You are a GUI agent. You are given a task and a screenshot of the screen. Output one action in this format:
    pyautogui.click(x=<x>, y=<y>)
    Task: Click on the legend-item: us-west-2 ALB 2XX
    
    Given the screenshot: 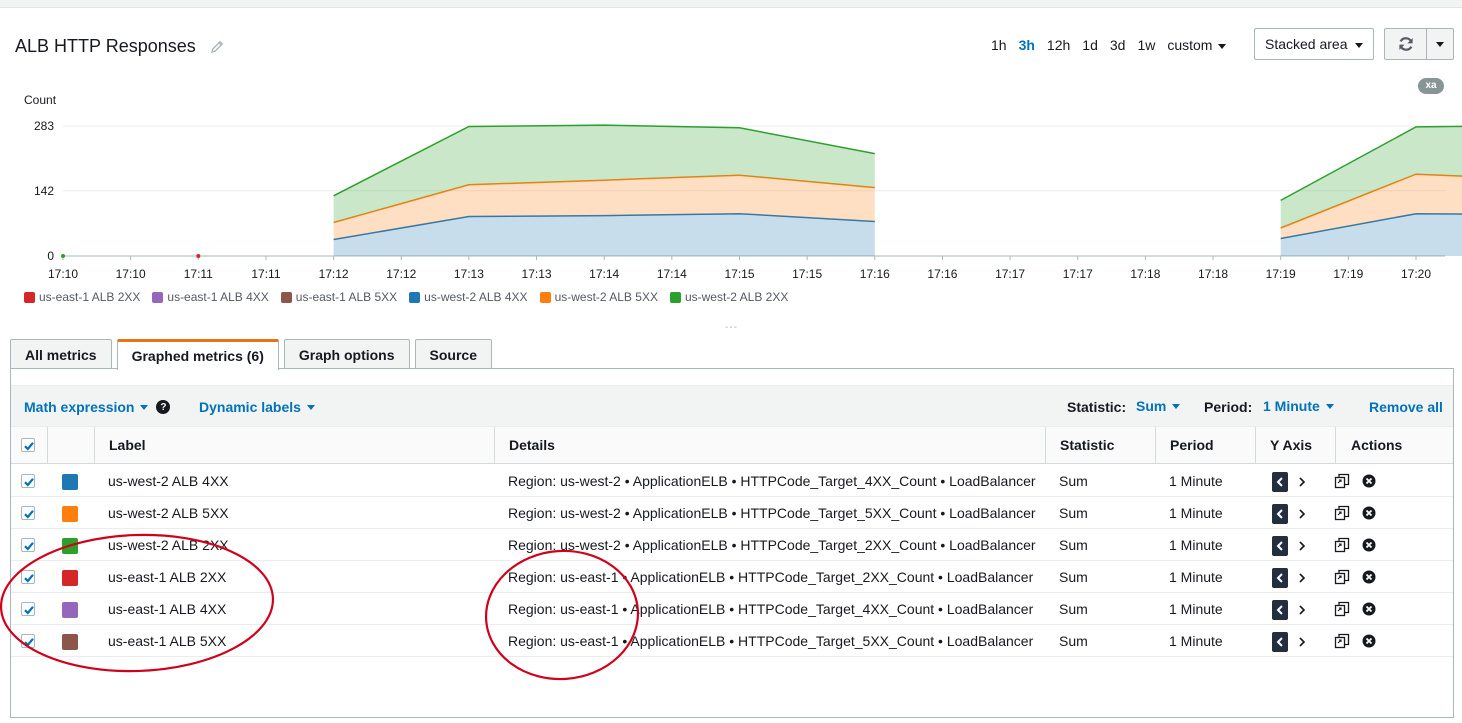 What is the action you would take?
    pyautogui.click(x=728, y=297)
    